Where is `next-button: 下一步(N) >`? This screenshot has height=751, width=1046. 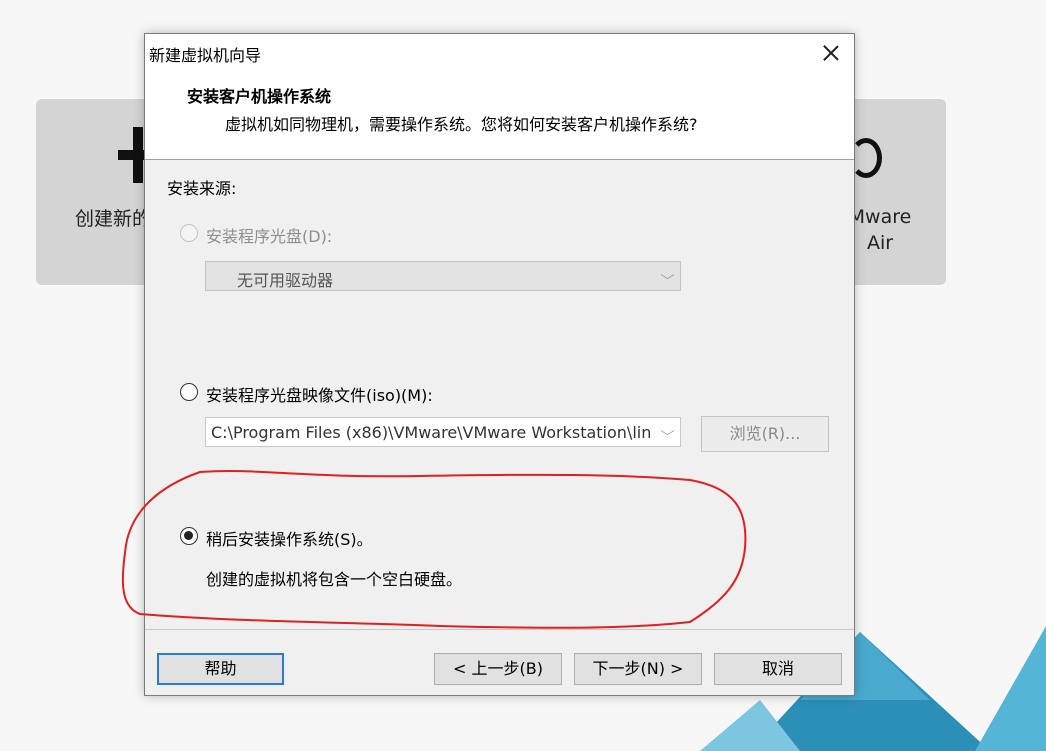 next-button: 下一步(N) > is located at coordinates (638, 669).